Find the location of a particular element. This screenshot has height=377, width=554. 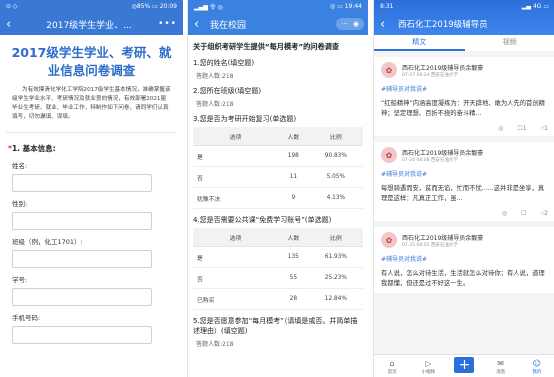

bottom-nav: ⌂ 首页 ▷ 小视频 + ✉ 消息 ☺ 我的 is located at coordinates (464, 365).